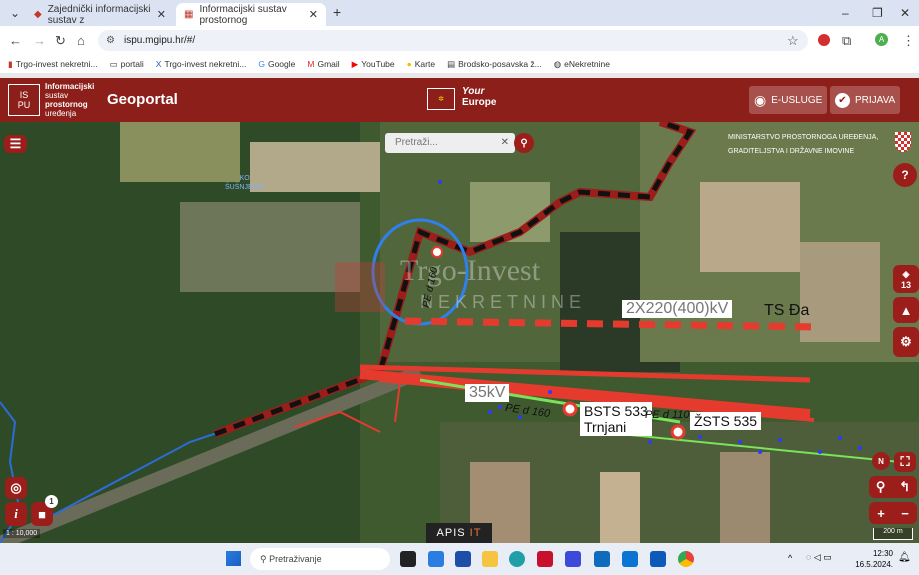 The width and height of the screenshot is (919, 575). What do you see at coordinates (110, 40) in the screenshot?
I see `site-info-icon: ⚙` at bounding box center [110, 40].